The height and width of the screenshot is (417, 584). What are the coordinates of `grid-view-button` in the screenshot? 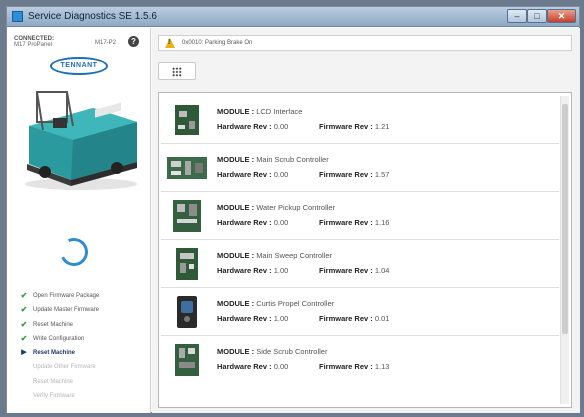 It's located at (177, 71).